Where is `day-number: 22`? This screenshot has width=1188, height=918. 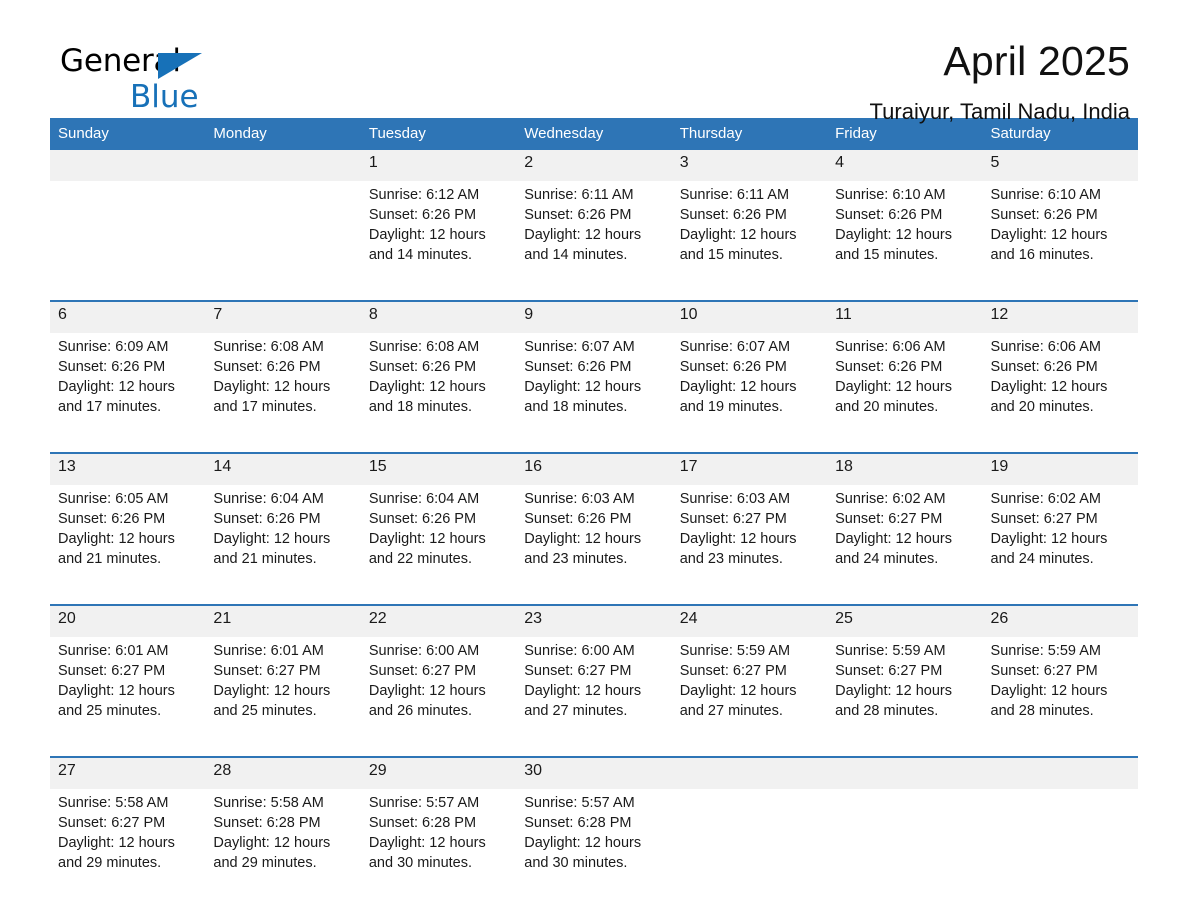
day-number: 22 is located at coordinates (438, 621).